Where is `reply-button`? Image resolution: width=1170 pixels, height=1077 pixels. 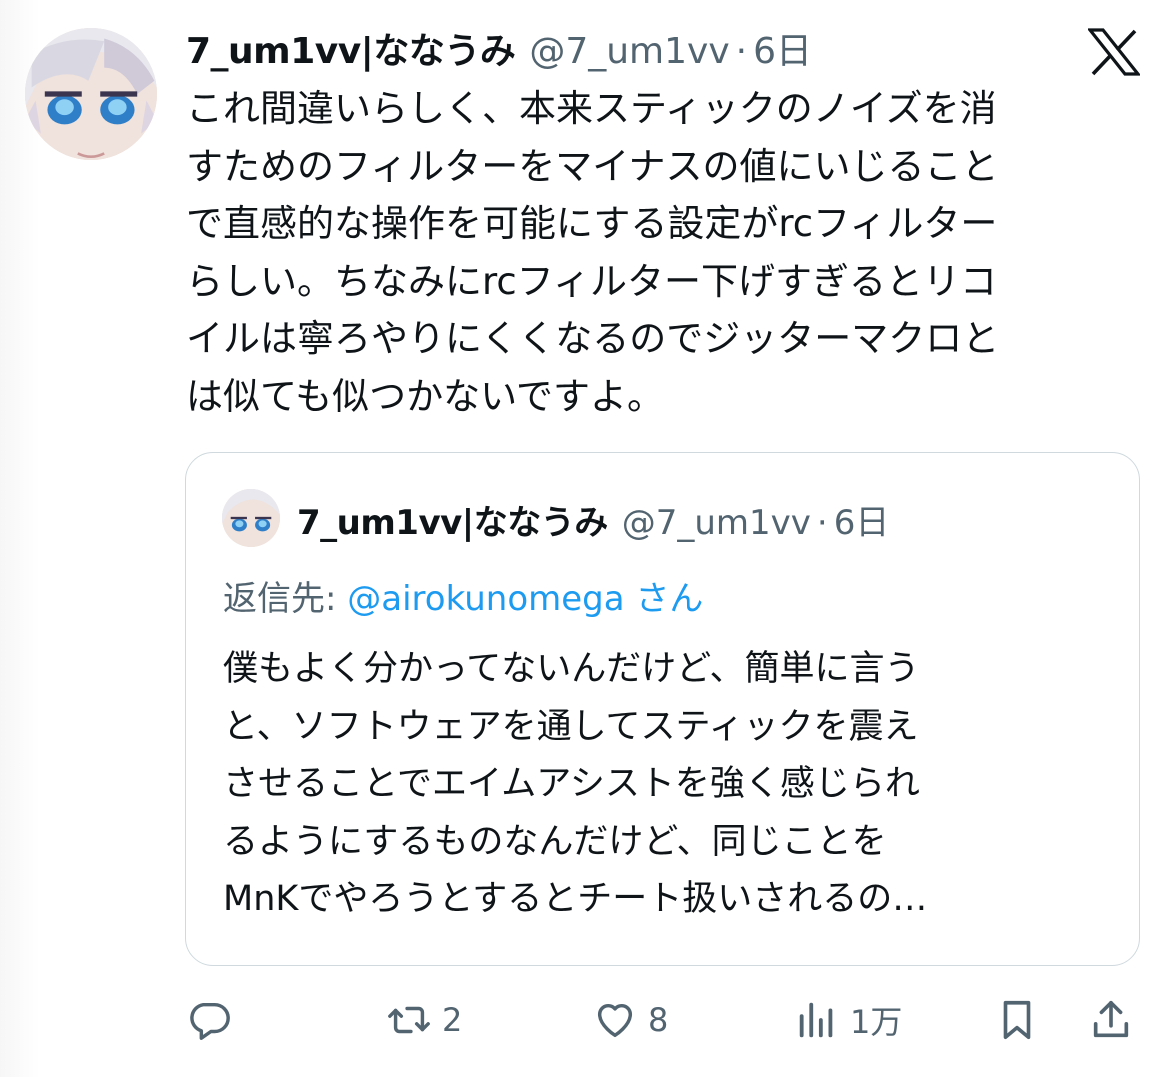
reply-button is located at coordinates (209, 1020).